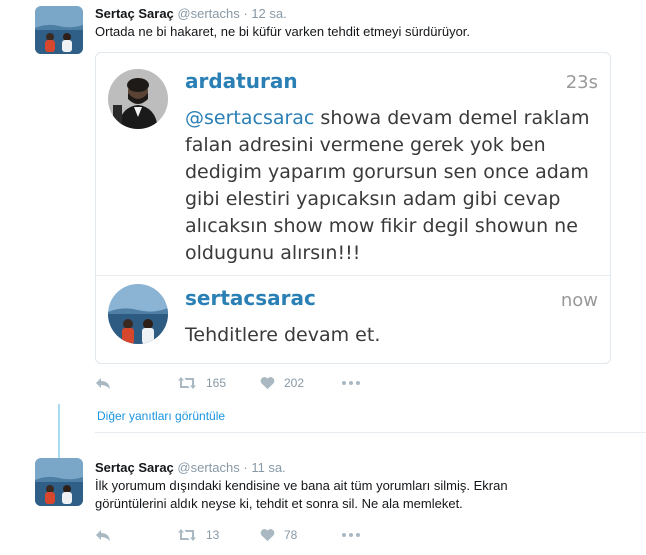  I want to click on tweet-header: Sertaç Saraç @sertachs · 11 sa., so click(190, 467).